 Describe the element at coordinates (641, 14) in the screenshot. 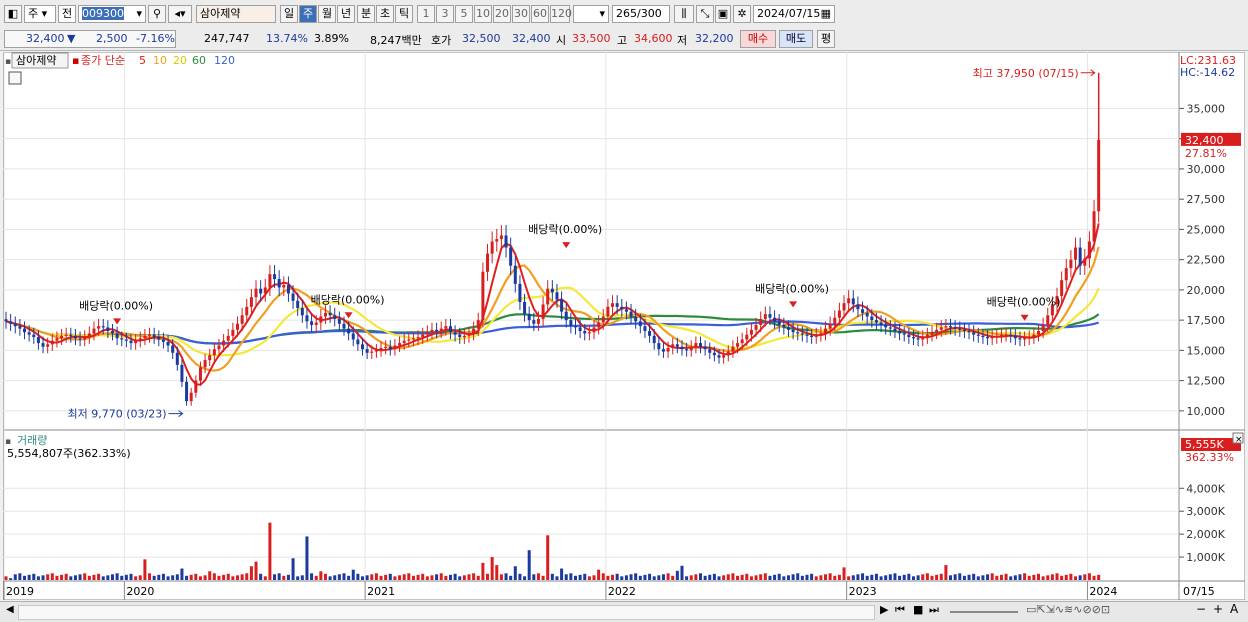

I see `count-input: 265/300` at that location.